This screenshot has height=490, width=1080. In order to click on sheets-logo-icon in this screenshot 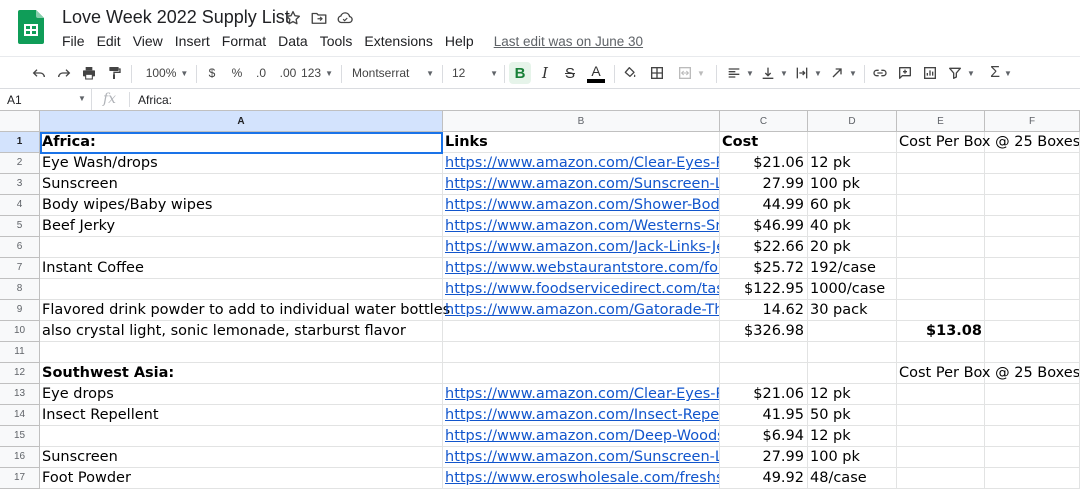, I will do `click(31, 27)`.